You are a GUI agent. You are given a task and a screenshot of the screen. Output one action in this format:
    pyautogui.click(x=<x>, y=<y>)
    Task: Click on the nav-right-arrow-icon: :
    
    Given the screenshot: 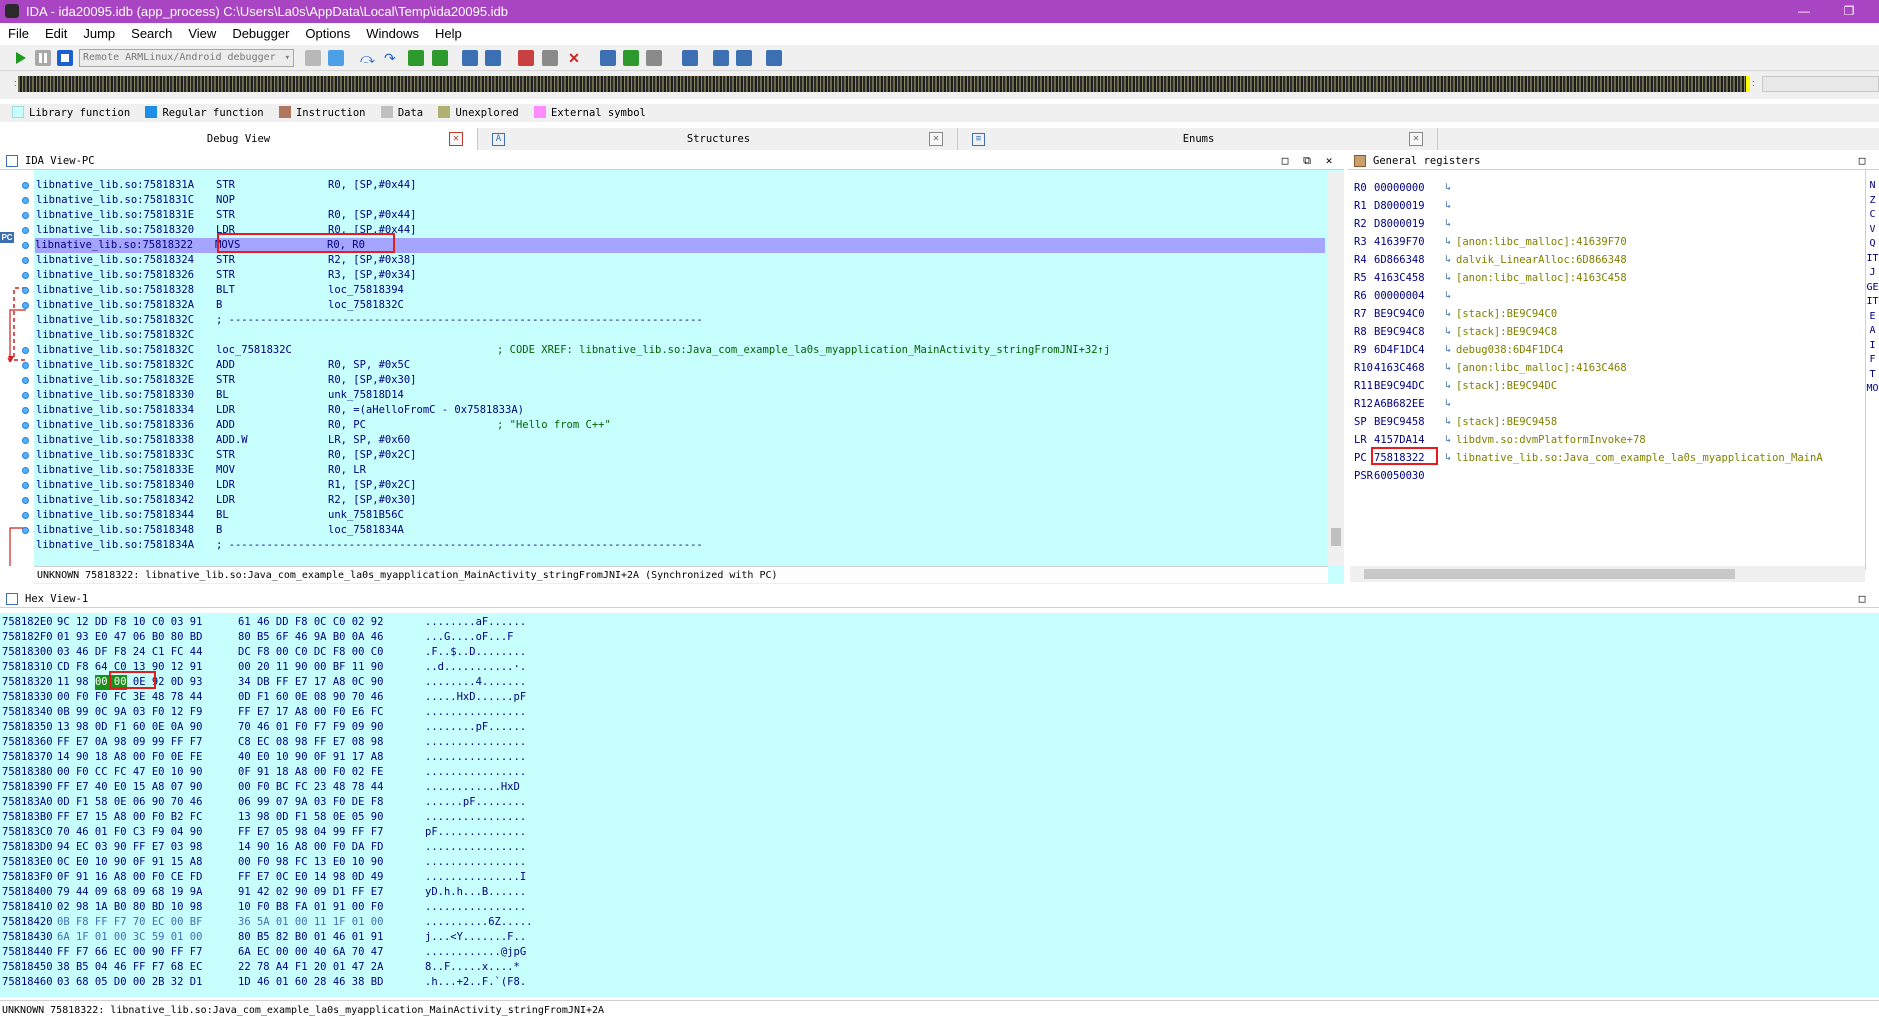 What is the action you would take?
    pyautogui.click(x=1753, y=83)
    